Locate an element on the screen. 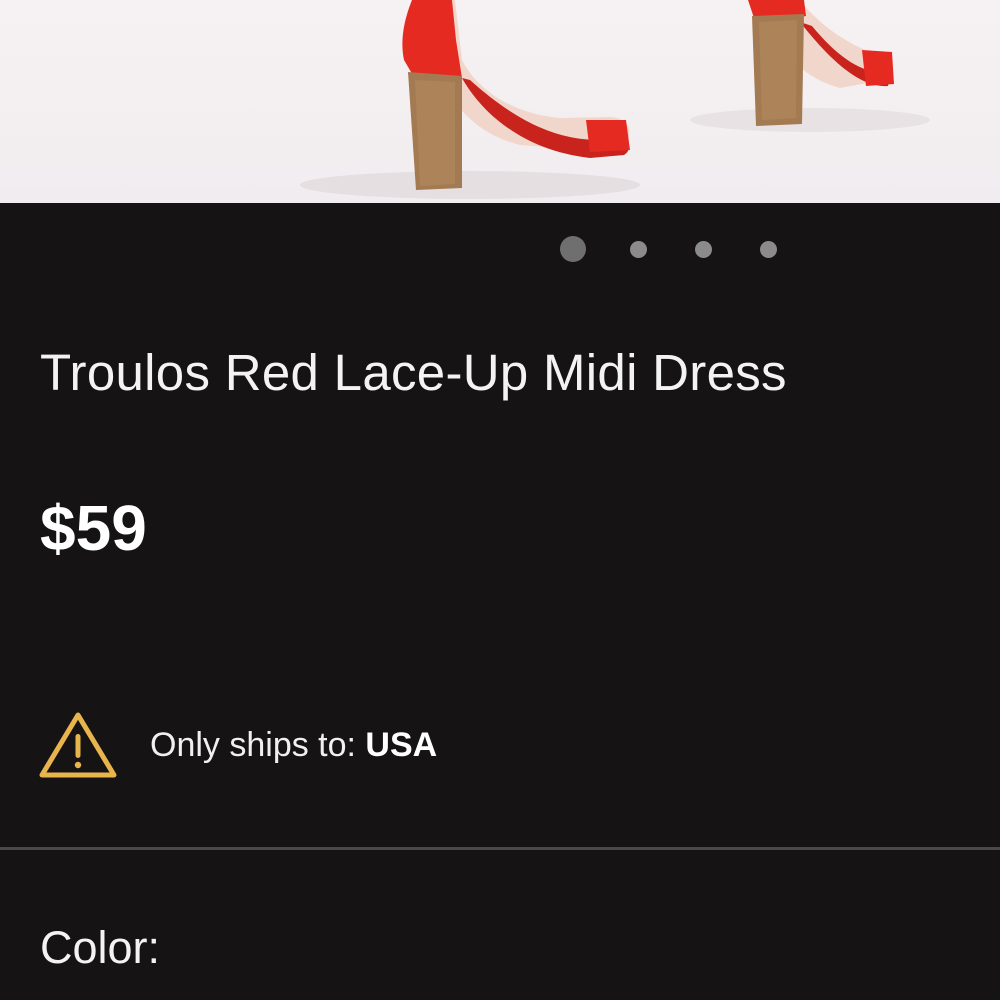 This screenshot has width=1000, height=1000. shipping-notice: Only ships to: USA is located at coordinates (237, 745).